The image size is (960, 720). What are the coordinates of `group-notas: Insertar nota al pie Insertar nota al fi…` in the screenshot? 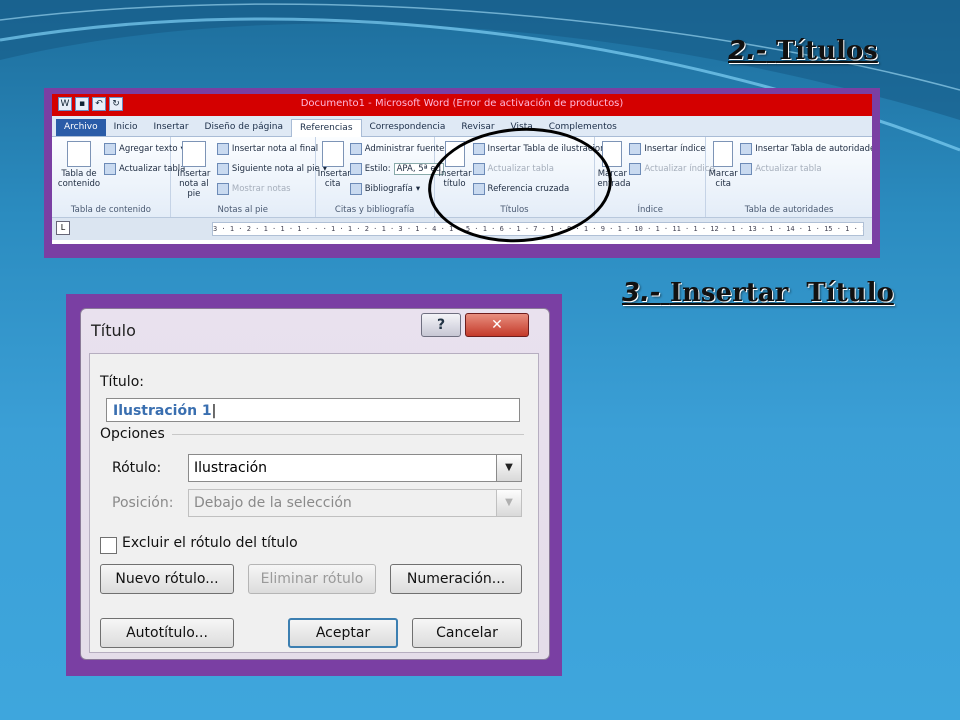 It's located at (249, 177).